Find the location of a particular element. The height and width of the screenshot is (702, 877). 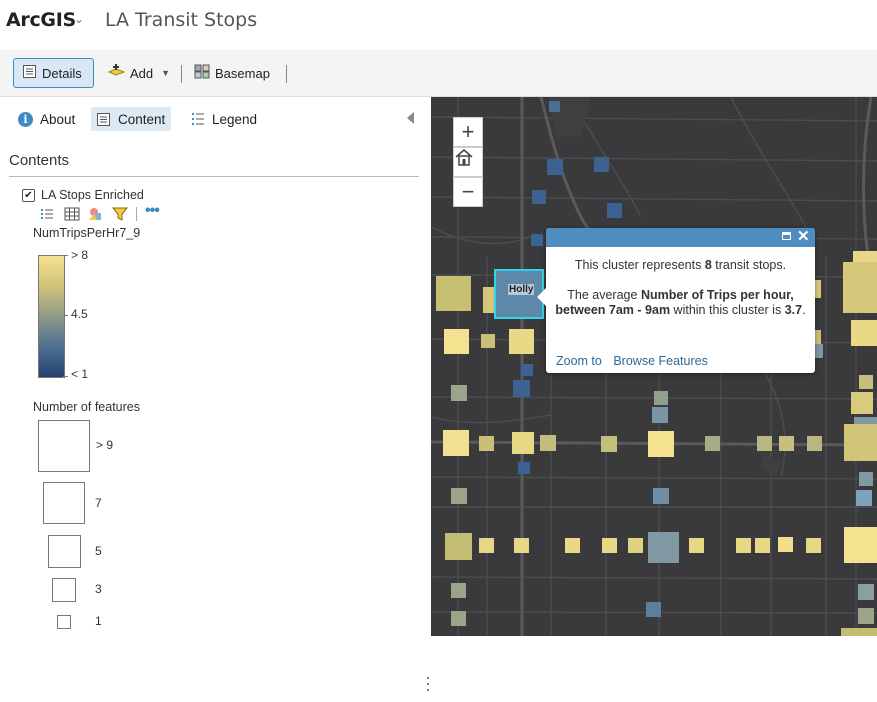

size-symbol-large is located at coordinates (64, 446).